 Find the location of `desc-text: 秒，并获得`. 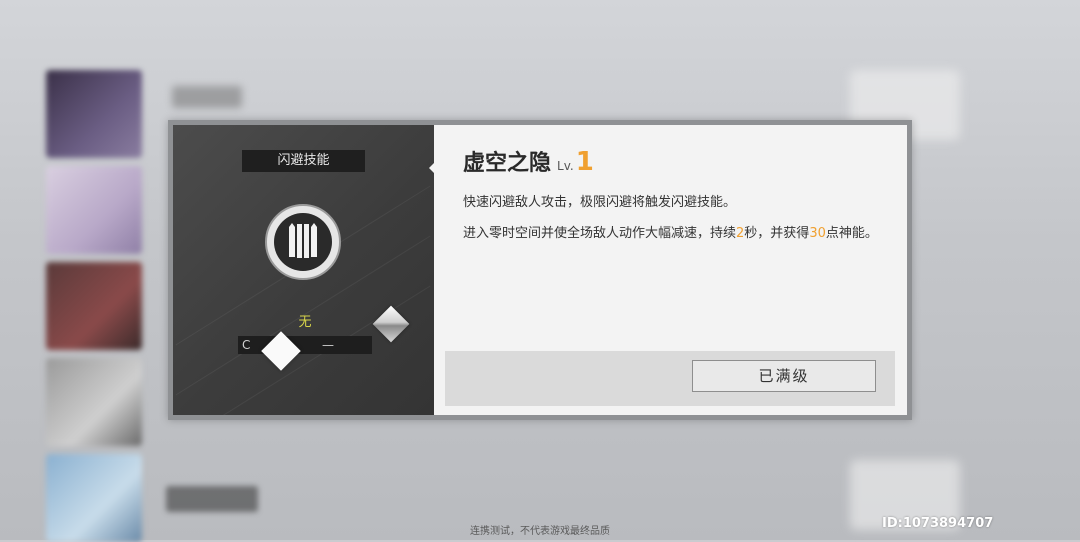

desc-text: 秒，并获得 is located at coordinates (777, 233).